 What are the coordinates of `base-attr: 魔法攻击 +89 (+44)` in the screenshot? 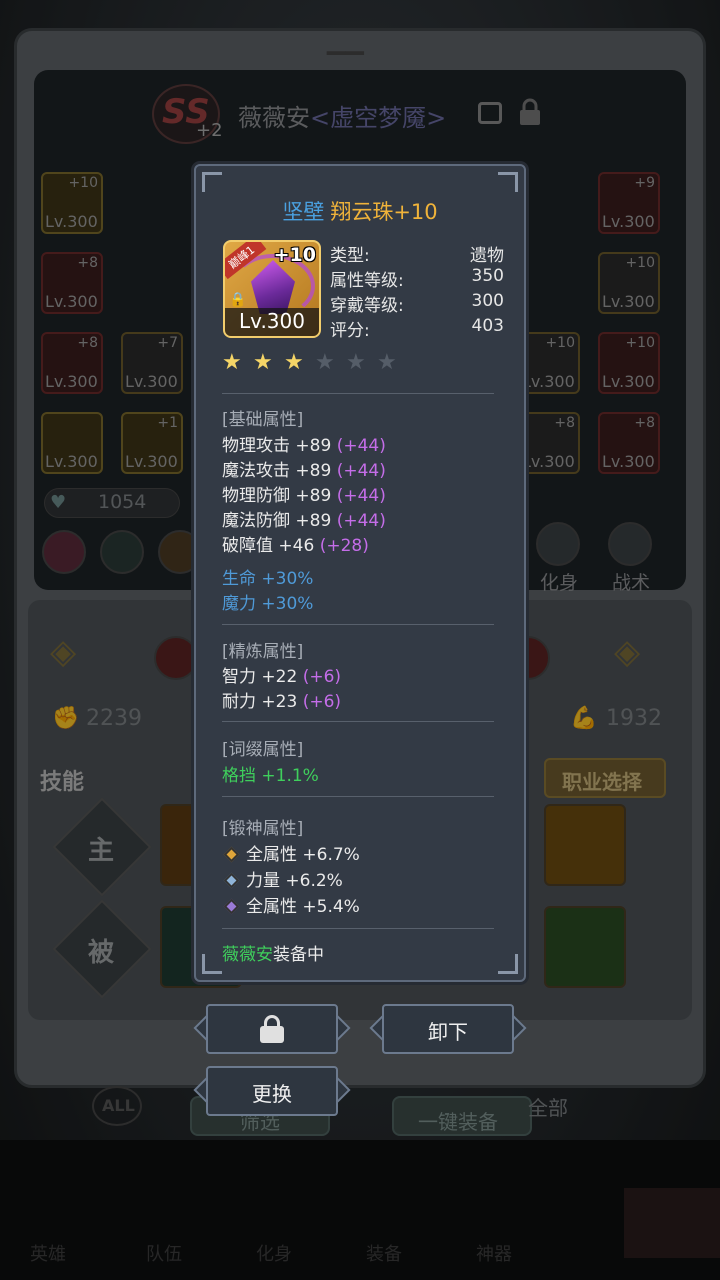 It's located at (304, 471).